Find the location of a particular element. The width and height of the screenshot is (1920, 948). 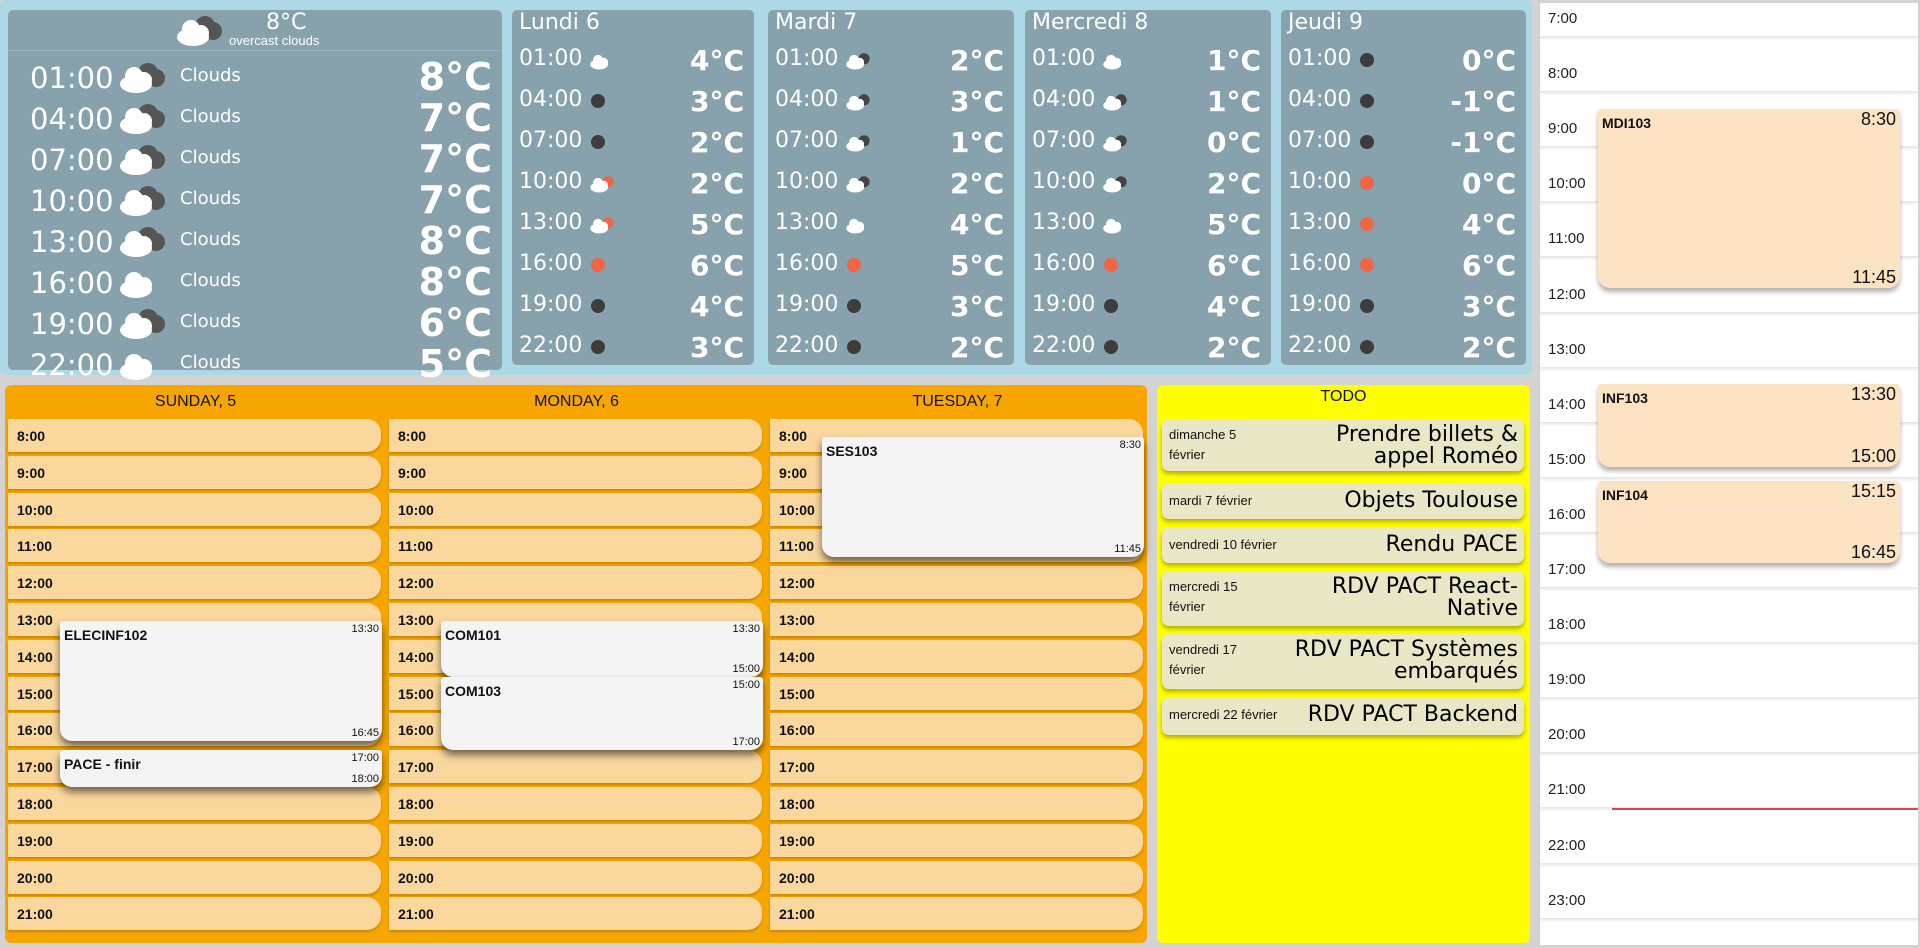

todo-date: vendredi 17 février is located at coordinates (1203, 659).